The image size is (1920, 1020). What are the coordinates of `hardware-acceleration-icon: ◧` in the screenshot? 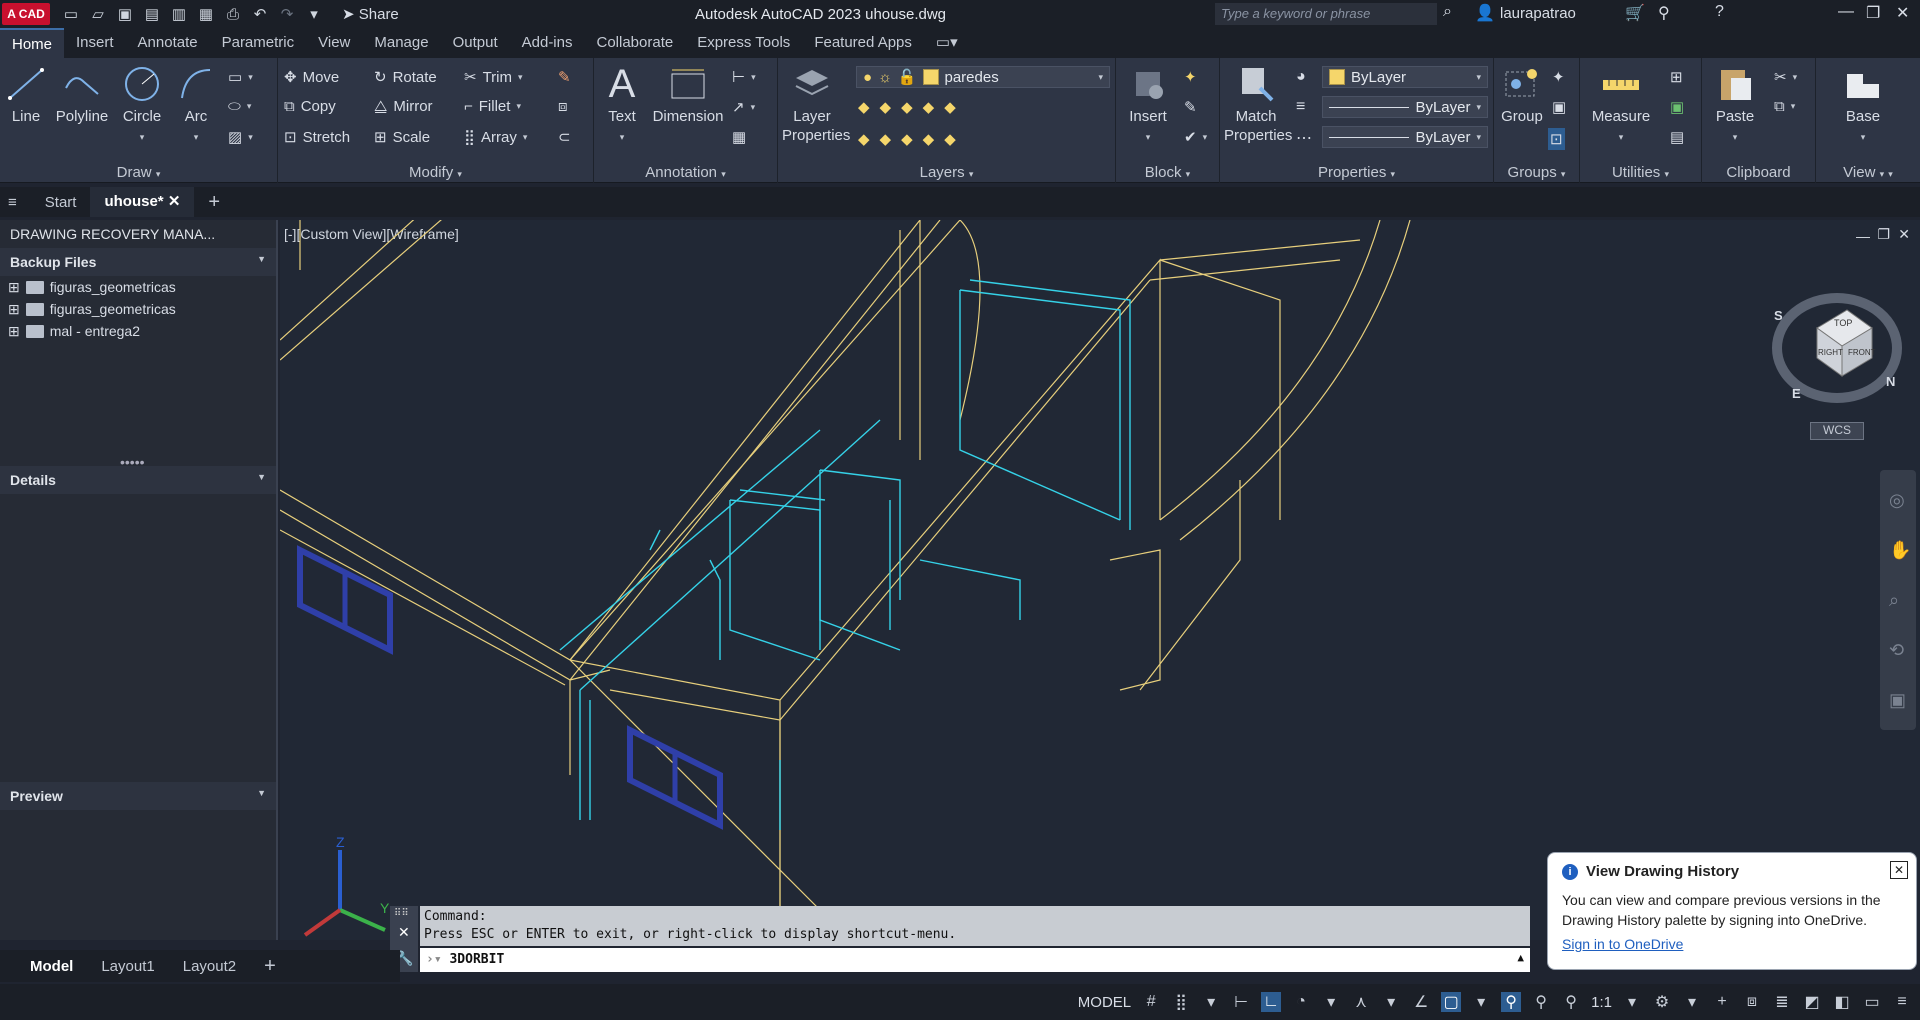 It's located at (1842, 1002).